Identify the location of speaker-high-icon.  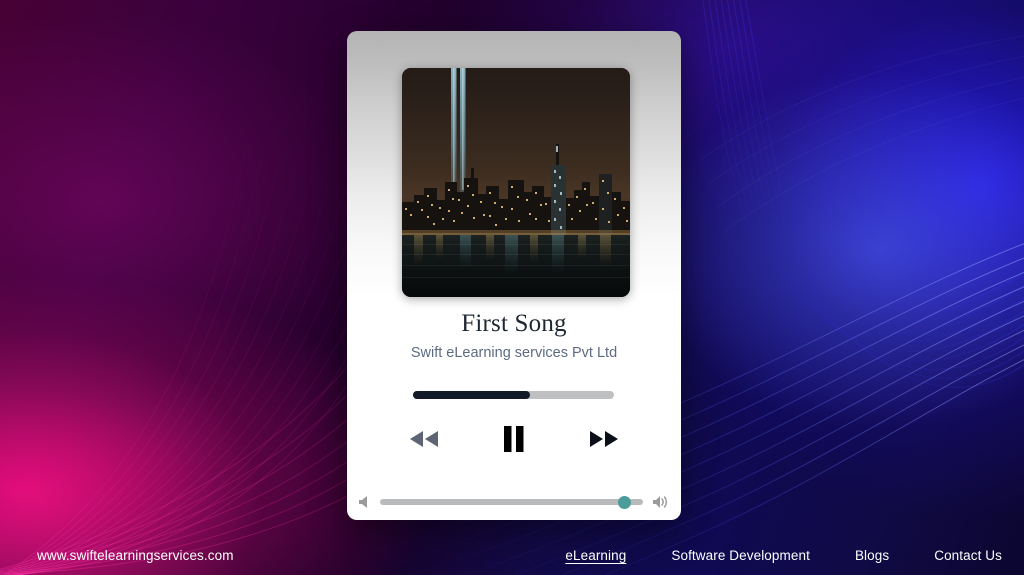
(661, 502).